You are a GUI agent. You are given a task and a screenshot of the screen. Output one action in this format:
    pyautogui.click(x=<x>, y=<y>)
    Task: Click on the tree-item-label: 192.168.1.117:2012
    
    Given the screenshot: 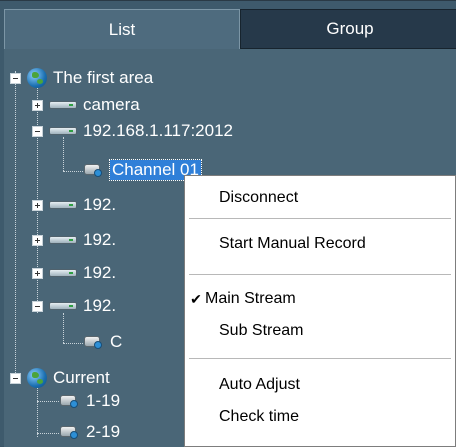 What is the action you would take?
    pyautogui.click(x=158, y=130)
    